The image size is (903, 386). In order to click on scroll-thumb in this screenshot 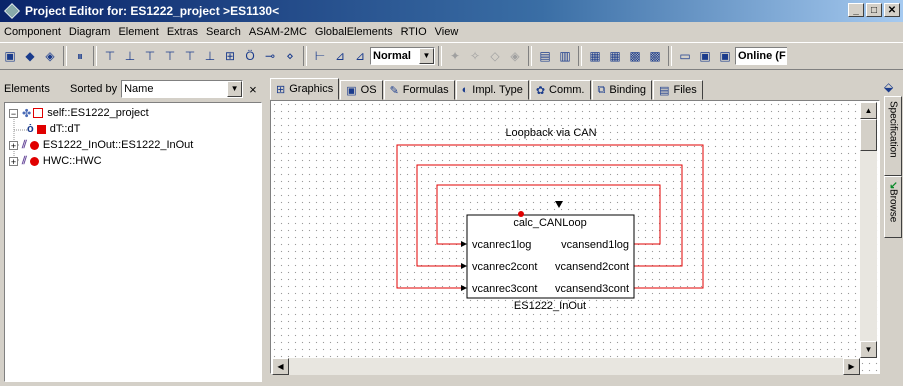, I will do `click(868, 135)`.